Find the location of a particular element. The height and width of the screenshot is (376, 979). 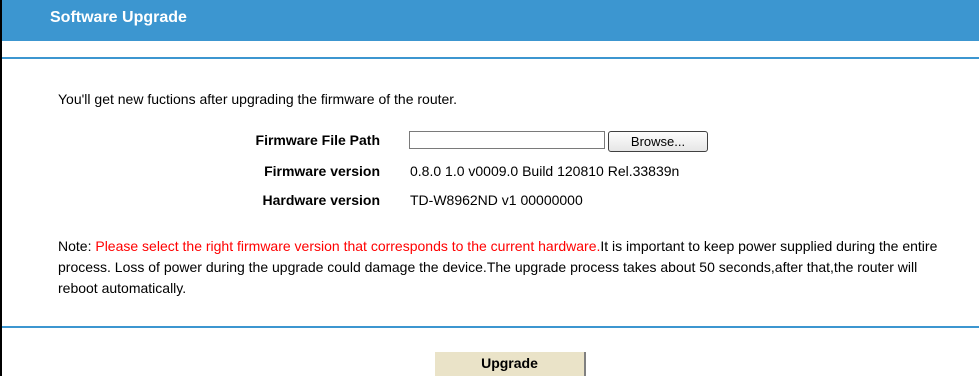

hardware-version-row: Hardware version TD-W8962ND v1 00000000 is located at coordinates (489, 200).